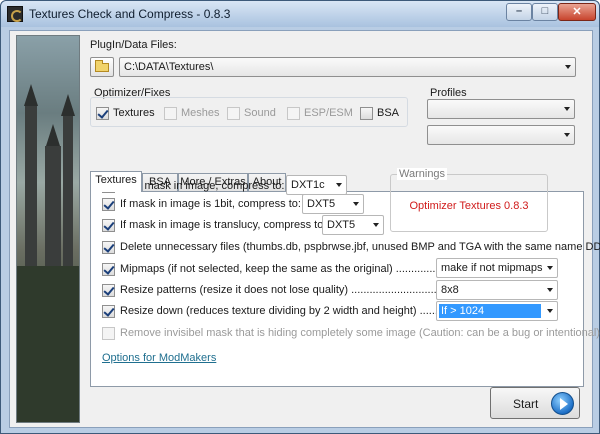  Describe the element at coordinates (328, 113) in the screenshot. I see `esp-esm-label: ESP/ESM` at that location.